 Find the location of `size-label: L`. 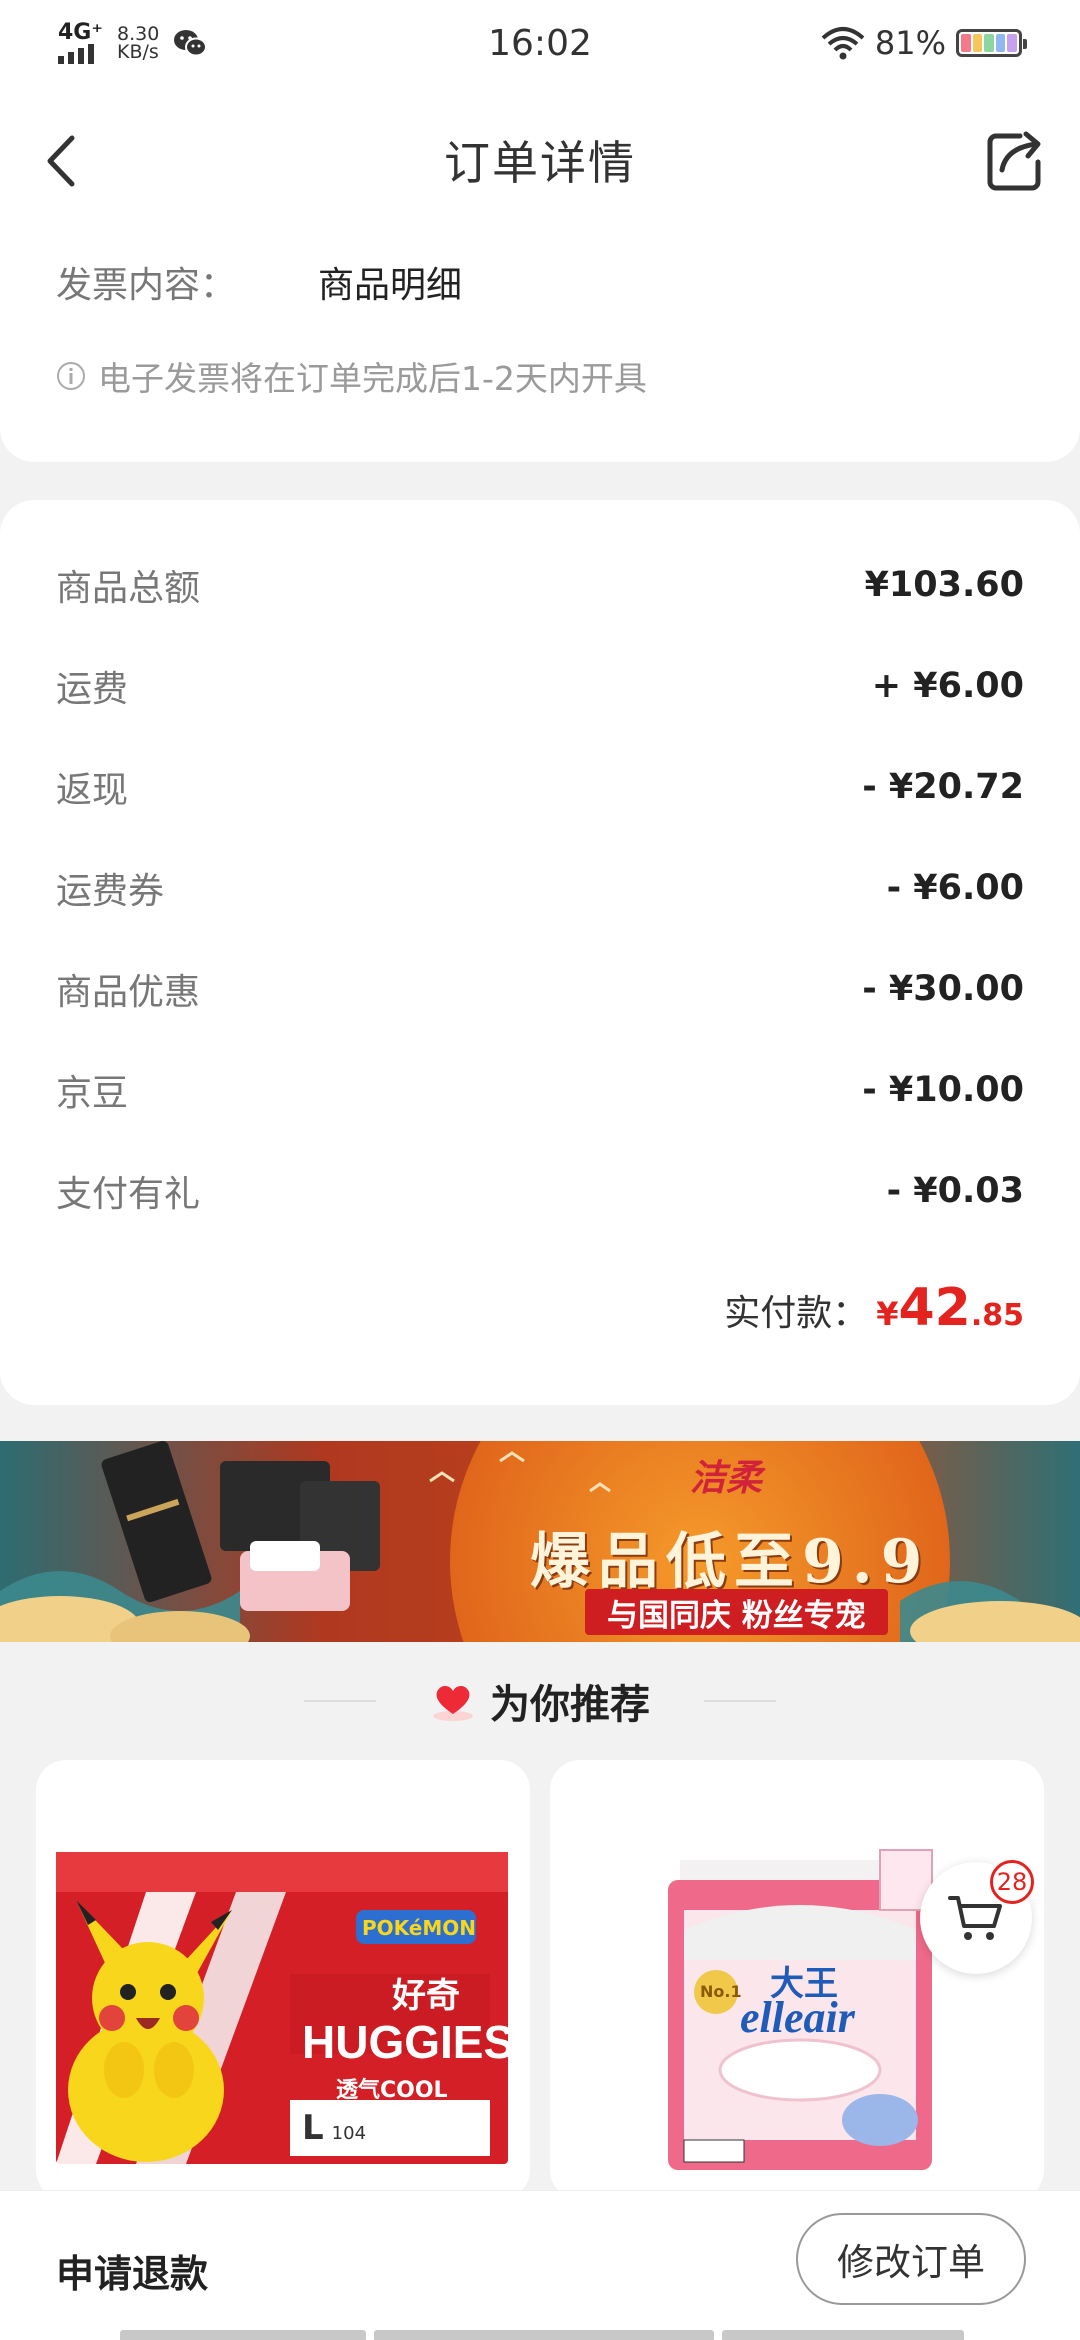

size-label: L is located at coordinates (313, 2128).